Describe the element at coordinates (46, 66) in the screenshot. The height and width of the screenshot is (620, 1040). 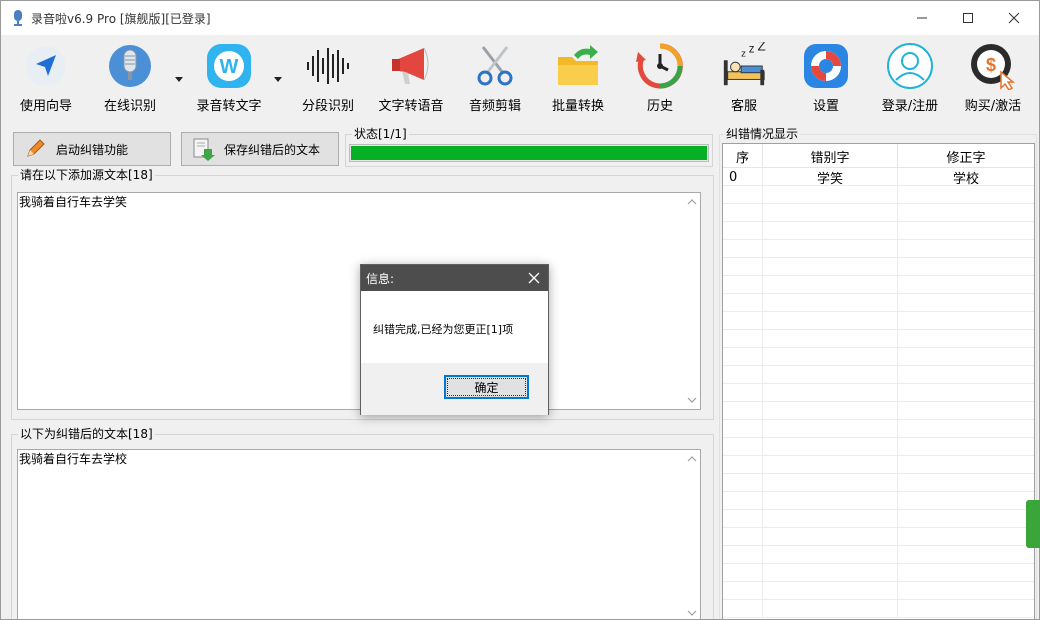
I see `navigation-arrow-icon` at that location.